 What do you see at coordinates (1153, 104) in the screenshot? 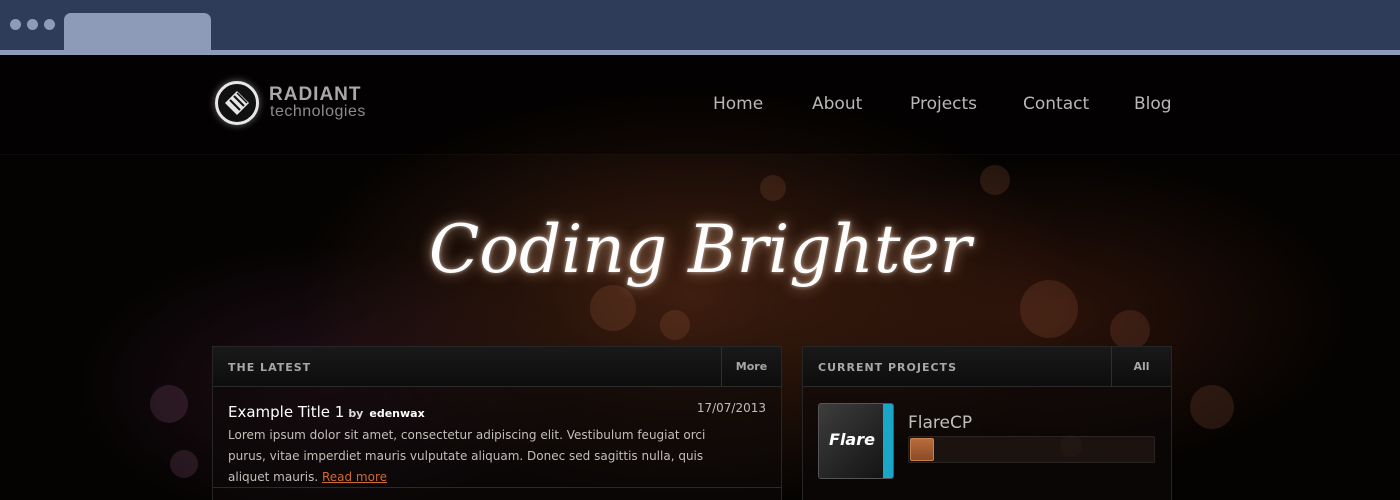
I see `nav-blog: Blog` at bounding box center [1153, 104].